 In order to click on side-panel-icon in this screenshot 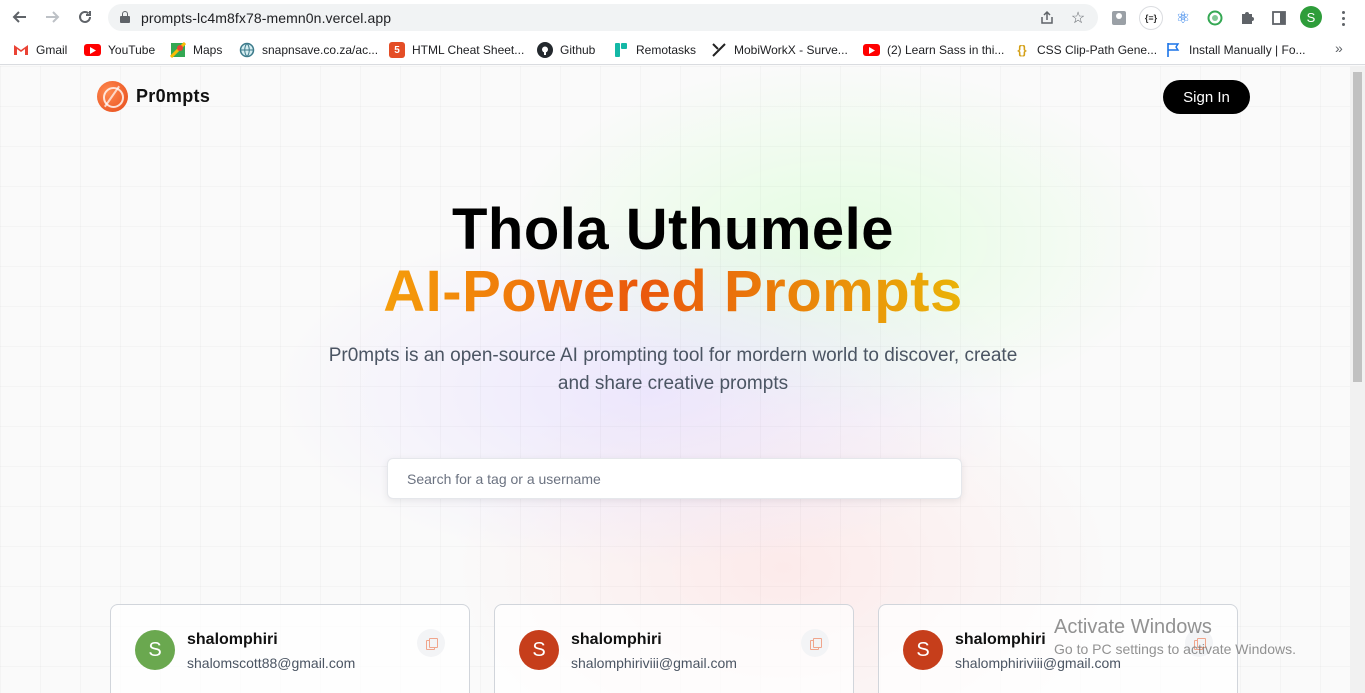, I will do `click(1279, 18)`.